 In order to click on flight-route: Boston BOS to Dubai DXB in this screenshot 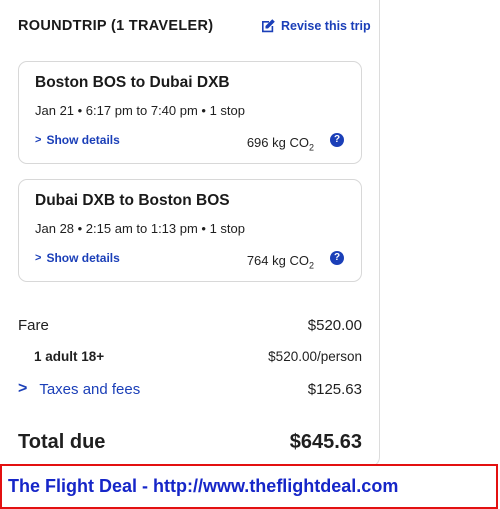, I will do `click(132, 82)`.